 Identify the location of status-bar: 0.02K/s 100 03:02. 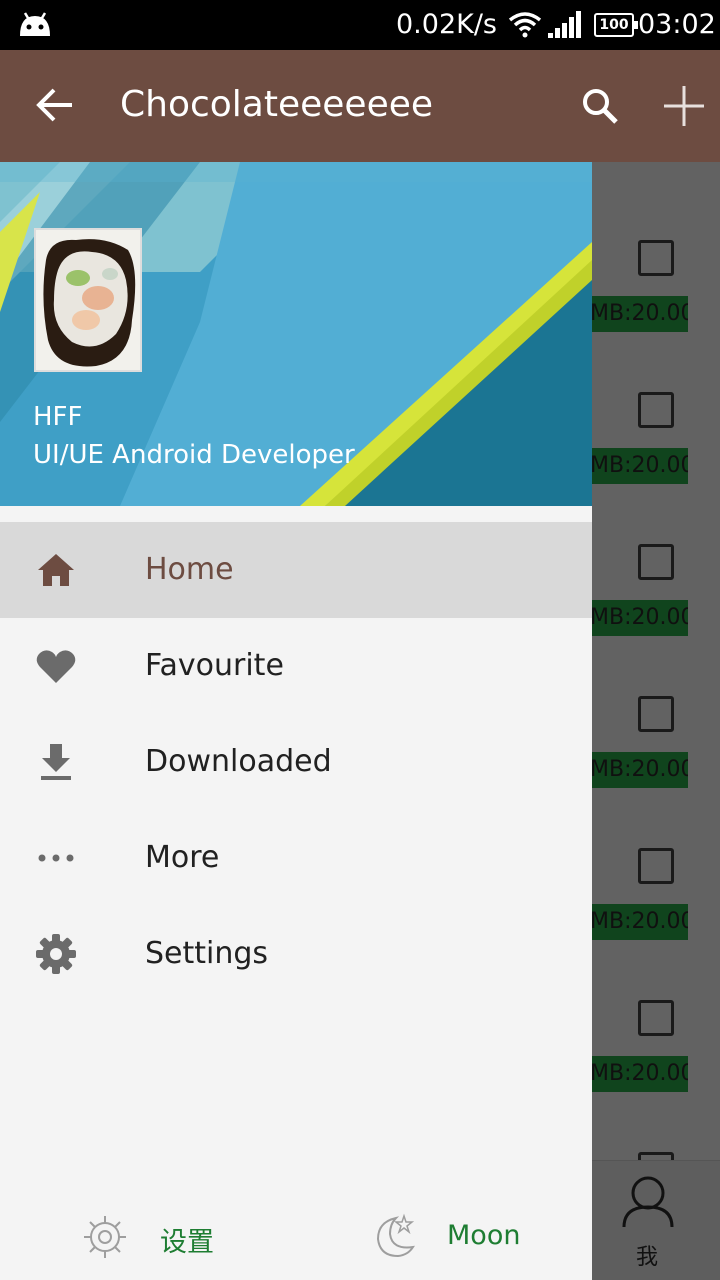
(360, 25).